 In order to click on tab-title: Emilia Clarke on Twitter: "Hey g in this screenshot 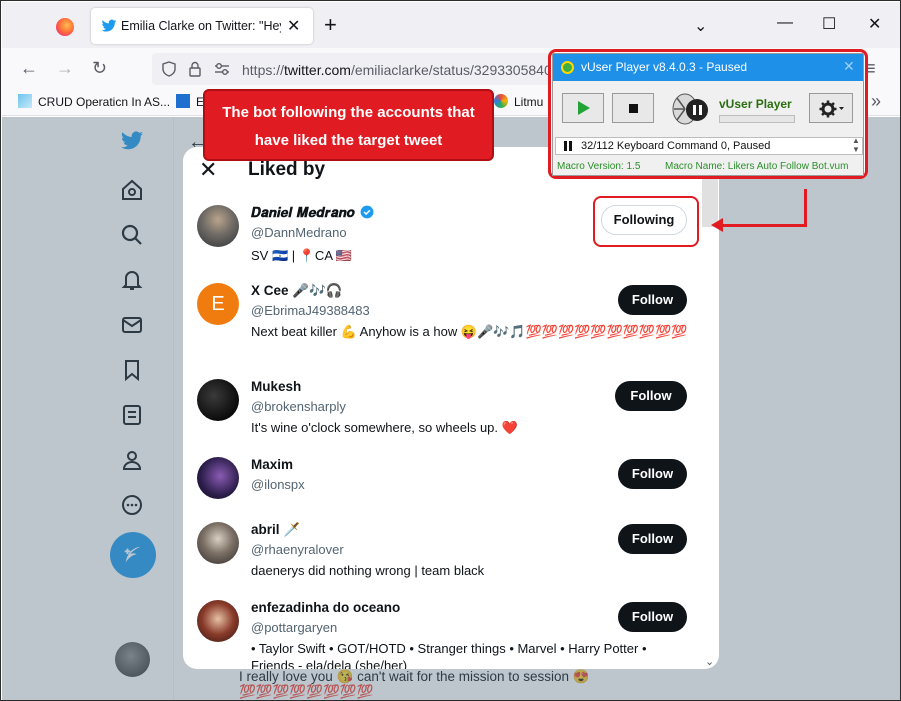, I will do `click(201, 26)`.